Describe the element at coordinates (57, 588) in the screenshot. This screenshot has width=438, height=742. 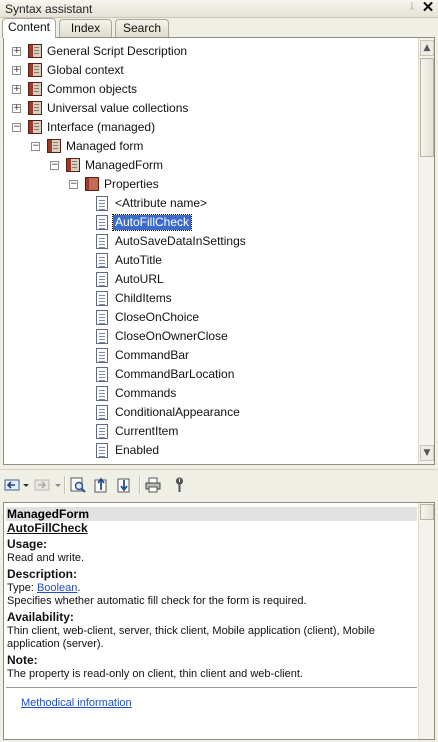
I see `boolean-link: Boolean` at that location.